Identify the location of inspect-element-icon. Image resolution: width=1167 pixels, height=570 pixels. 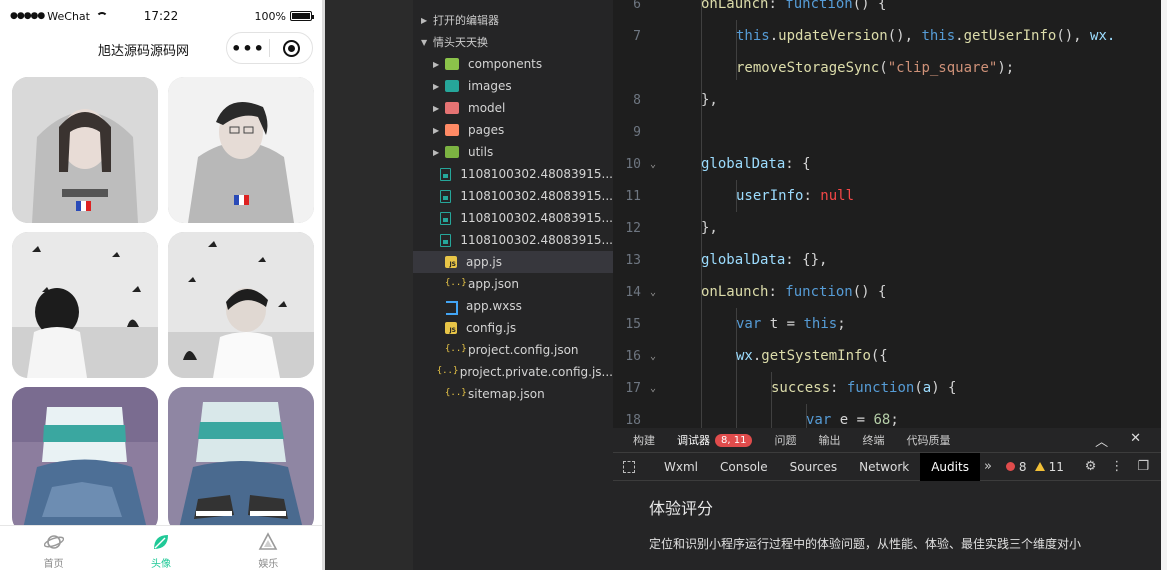
(629, 466).